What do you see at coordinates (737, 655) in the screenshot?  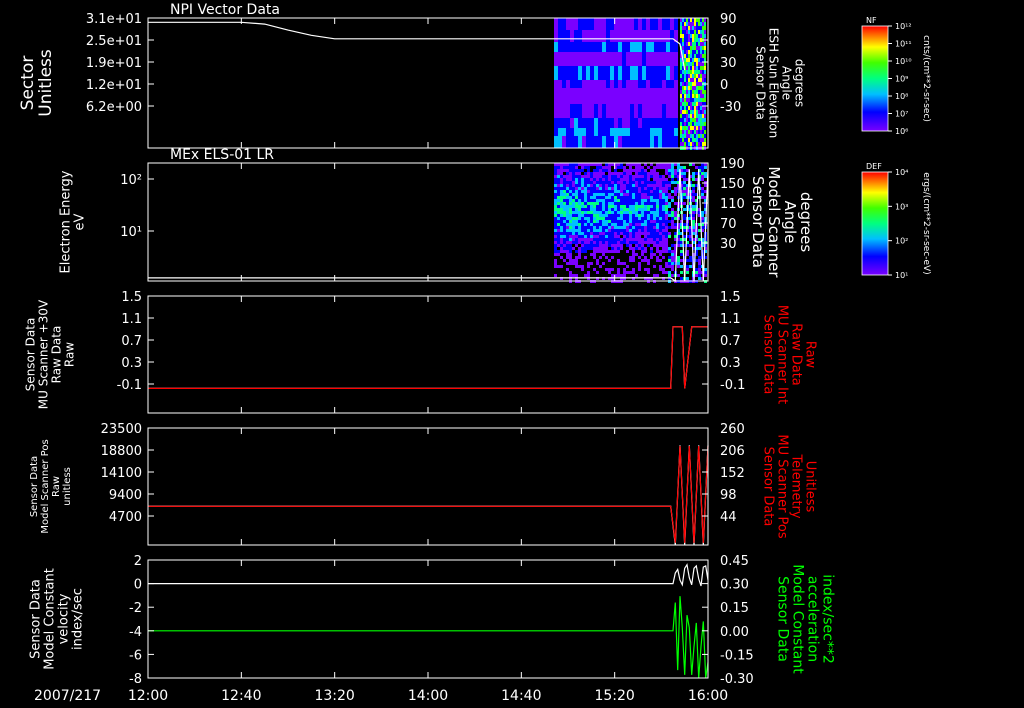 I see `y2-tick-label: -0.15` at bounding box center [737, 655].